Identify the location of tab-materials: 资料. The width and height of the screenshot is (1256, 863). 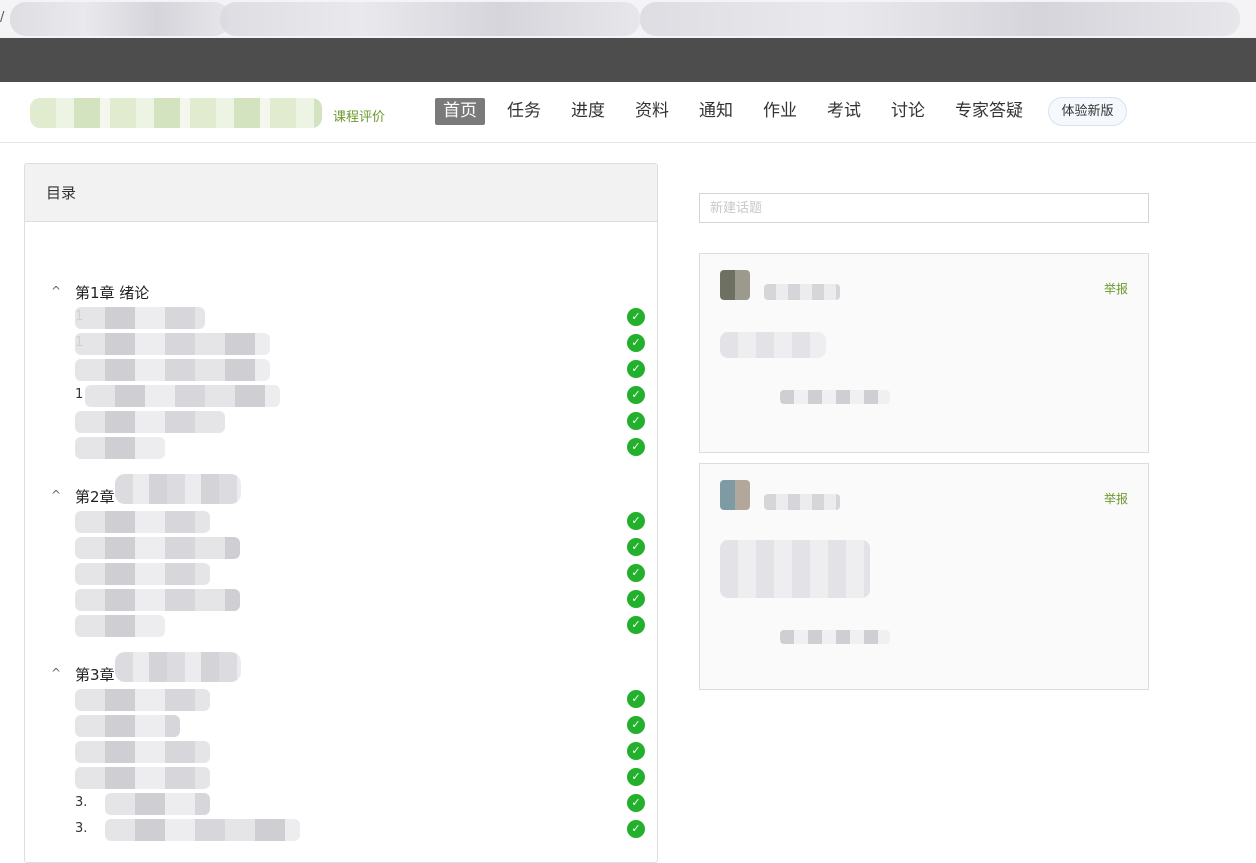
(652, 111).